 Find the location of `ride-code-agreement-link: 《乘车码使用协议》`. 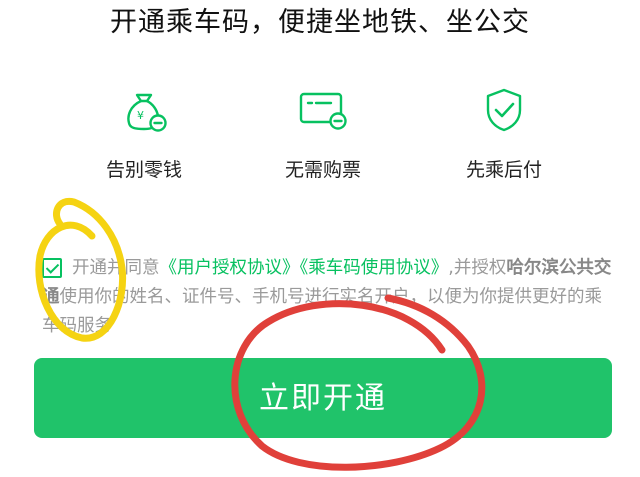

ride-code-agreement-link: 《乘车码使用协议》 is located at coordinates (374, 268).